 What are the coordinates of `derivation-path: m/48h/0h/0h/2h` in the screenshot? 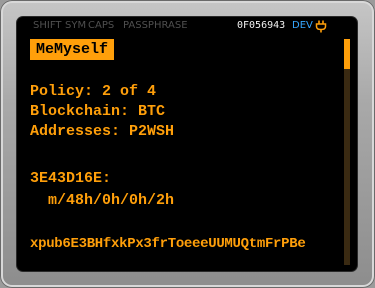 It's located at (111, 200).